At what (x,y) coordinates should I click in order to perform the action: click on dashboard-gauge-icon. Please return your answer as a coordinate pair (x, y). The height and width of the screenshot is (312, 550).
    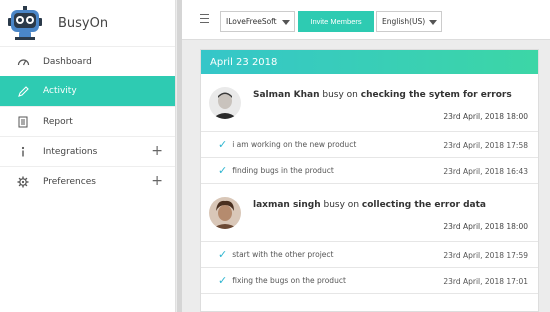
    Looking at the image, I should click on (23, 61).